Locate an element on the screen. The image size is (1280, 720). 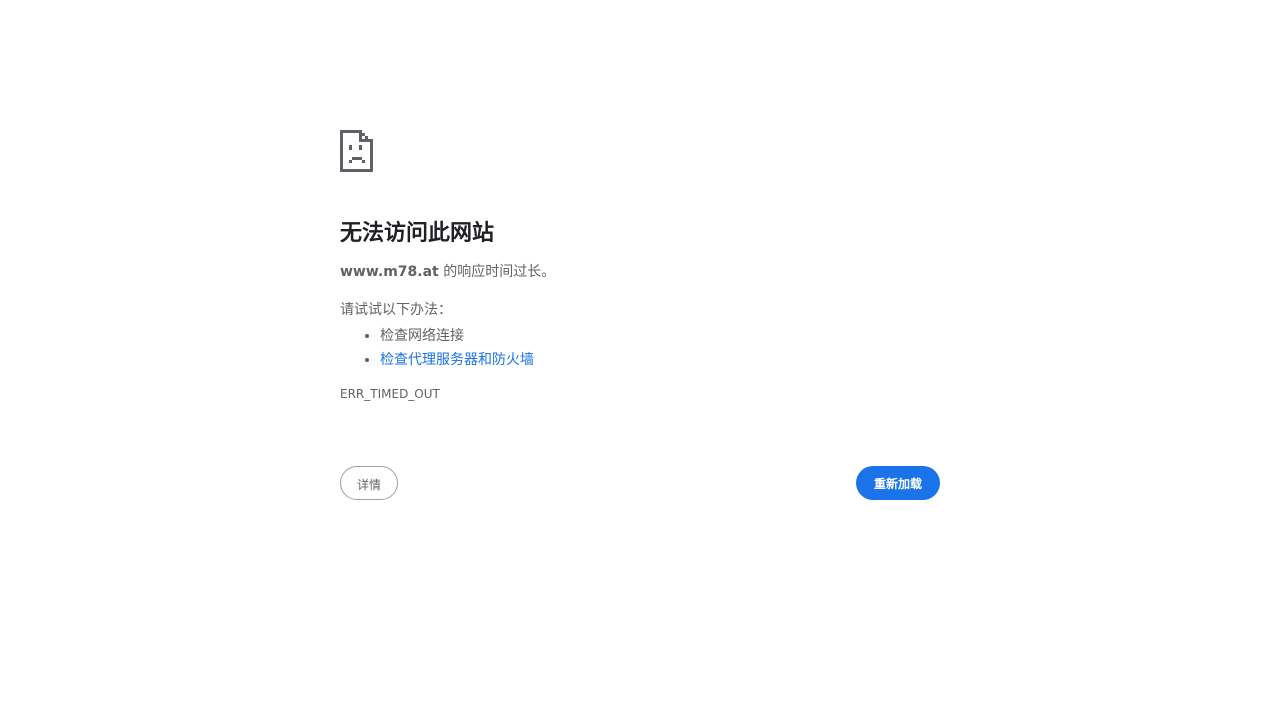
sad-page-icon is located at coordinates (356, 151).